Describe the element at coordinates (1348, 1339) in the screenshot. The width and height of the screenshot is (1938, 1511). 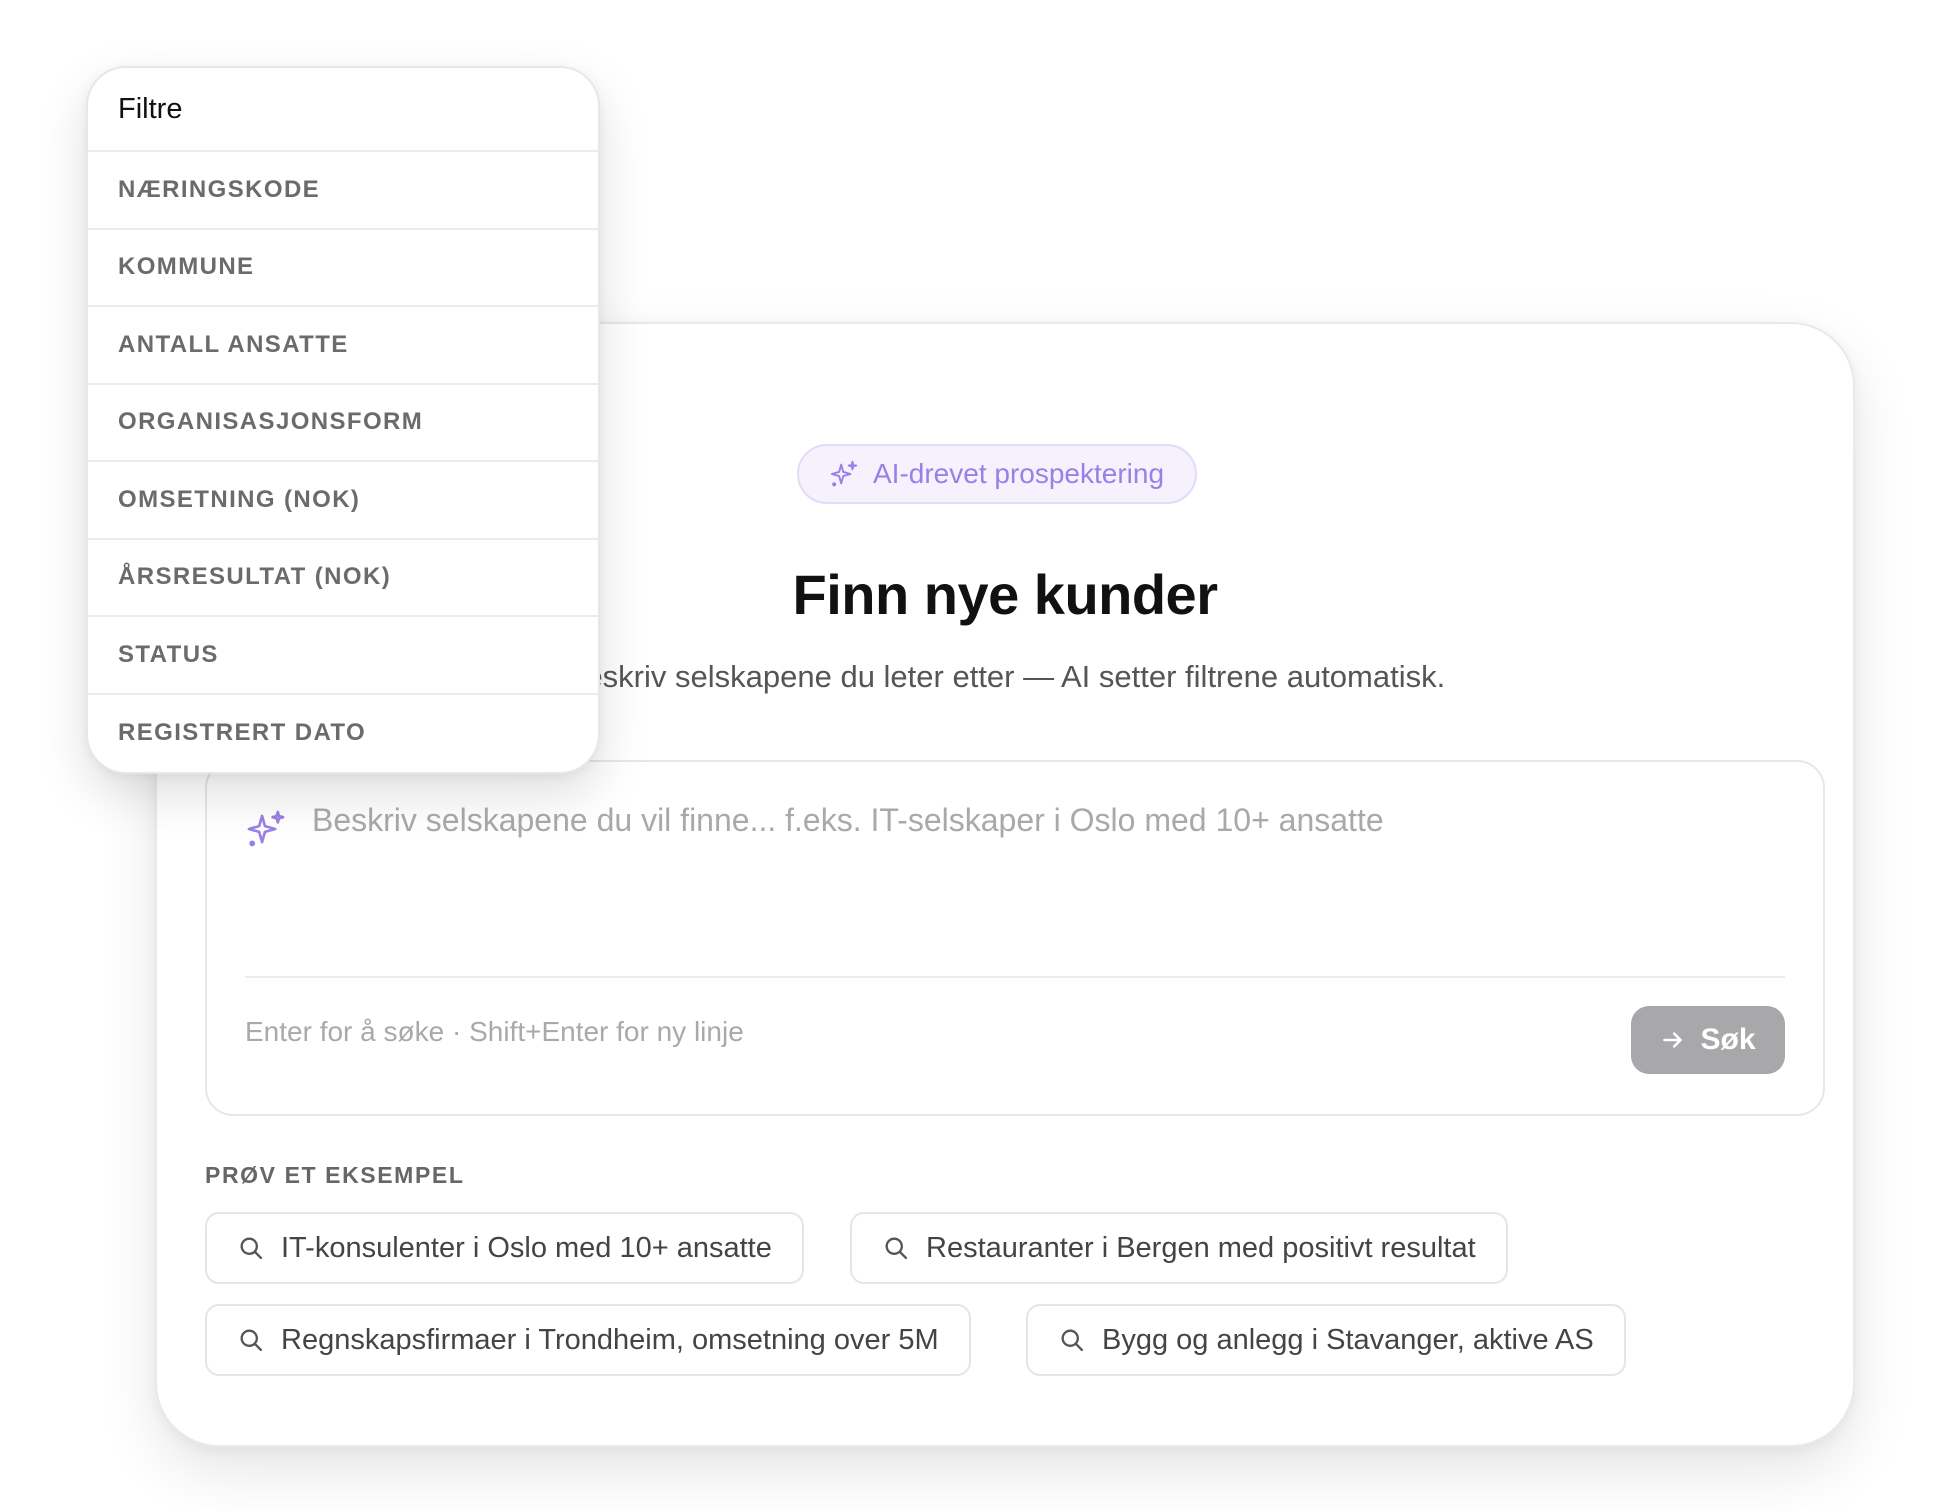
I see `example-chip-label: Bygg og anlegg i Stavanger, aktive AS` at that location.